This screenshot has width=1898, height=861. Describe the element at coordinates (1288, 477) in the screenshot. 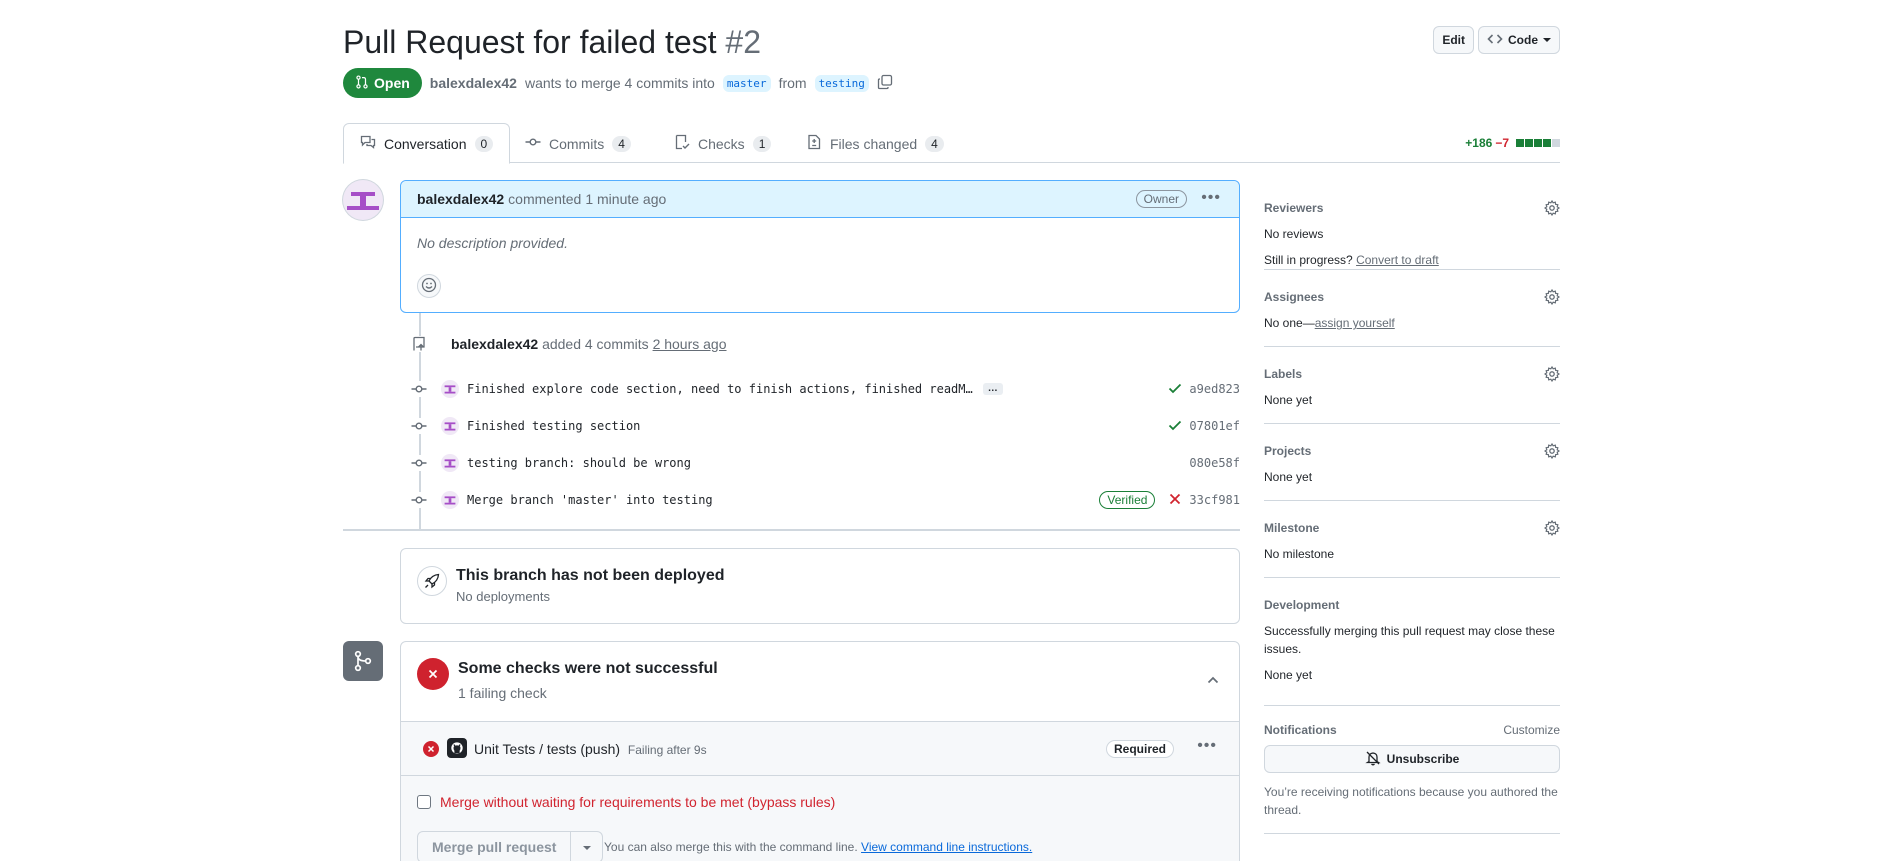

I see `projects-value: None yet` at that location.